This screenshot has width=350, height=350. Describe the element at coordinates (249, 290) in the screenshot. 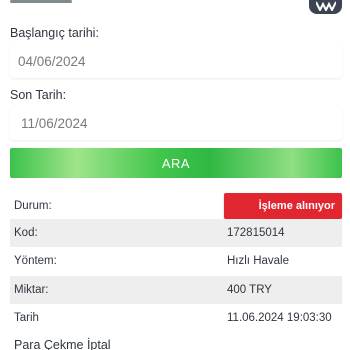

I see `amount-value: 400 TRY` at that location.